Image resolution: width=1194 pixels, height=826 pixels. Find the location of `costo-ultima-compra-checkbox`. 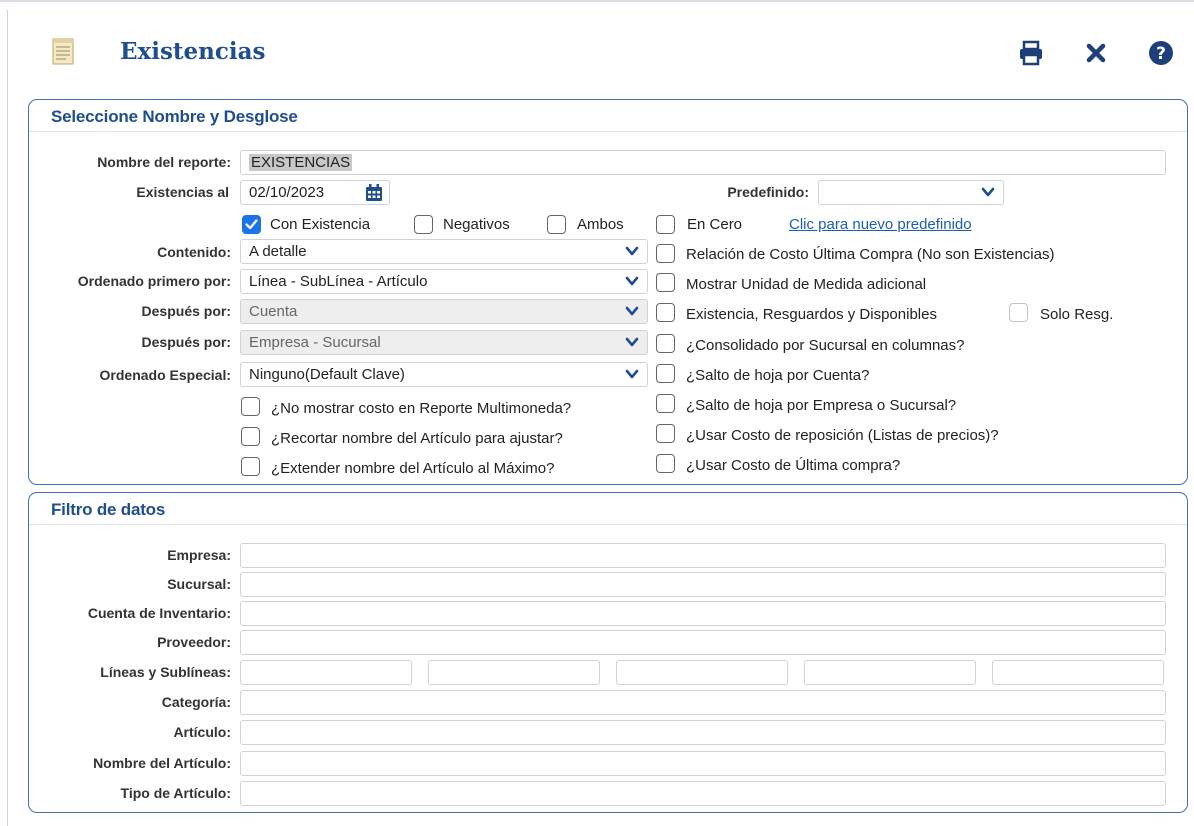

costo-ultima-compra-checkbox is located at coordinates (665, 463).